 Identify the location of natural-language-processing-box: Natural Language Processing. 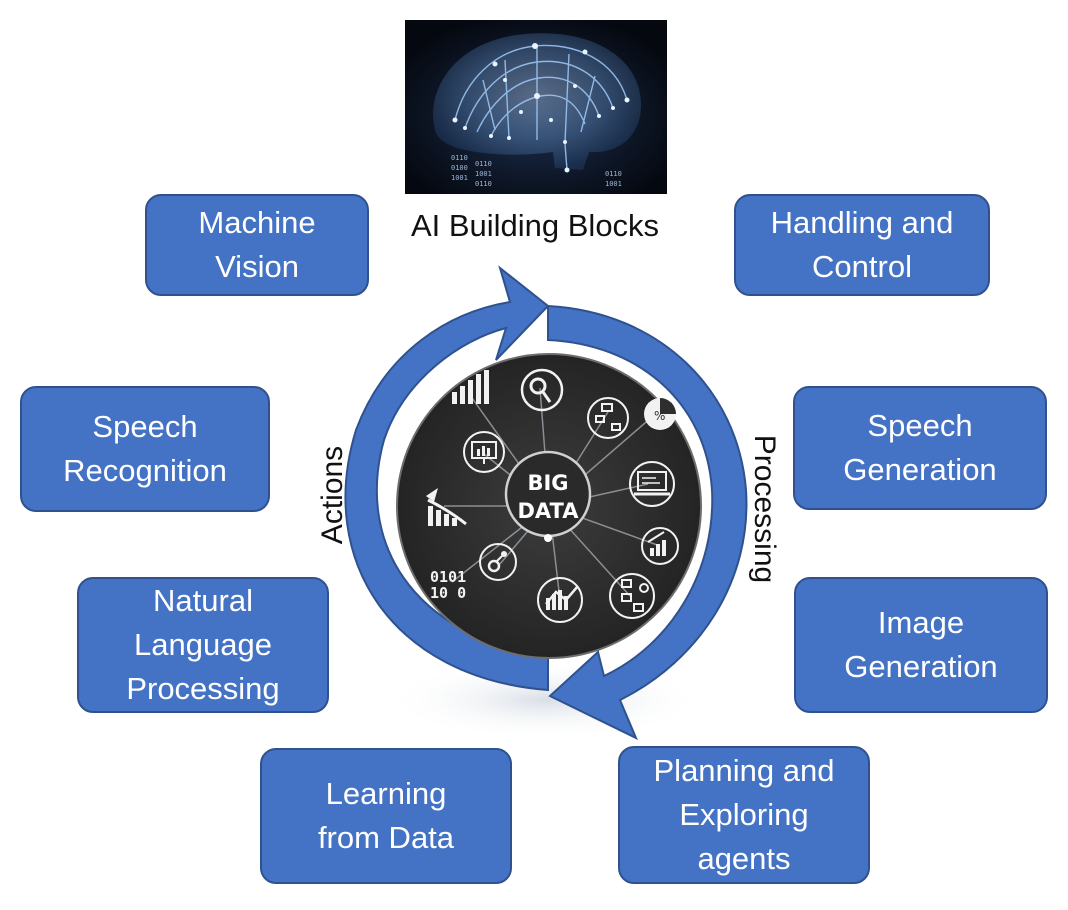
(203, 645).